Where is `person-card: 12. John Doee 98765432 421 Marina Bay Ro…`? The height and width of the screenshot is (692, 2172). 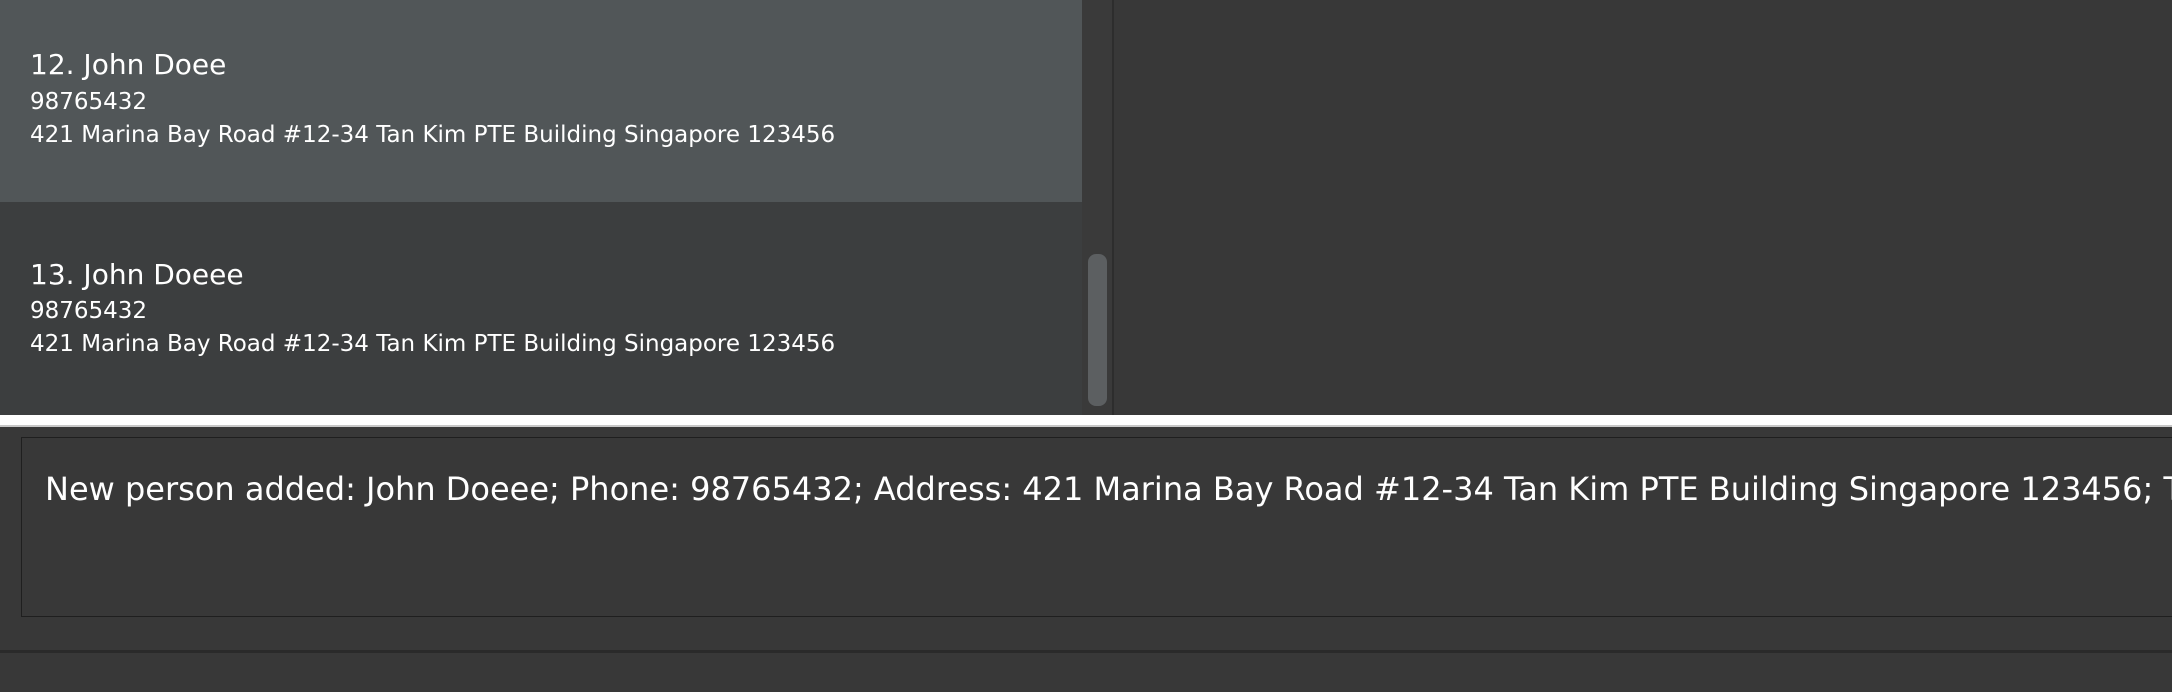
person-card: 12. John Doee 98765432 421 Marina Bay Ro… is located at coordinates (541, 101).